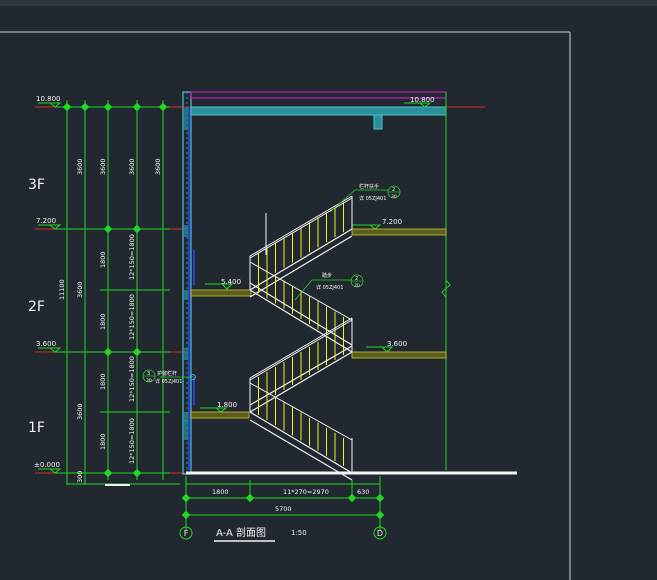  I want to click on roof-slab, so click(318, 110).